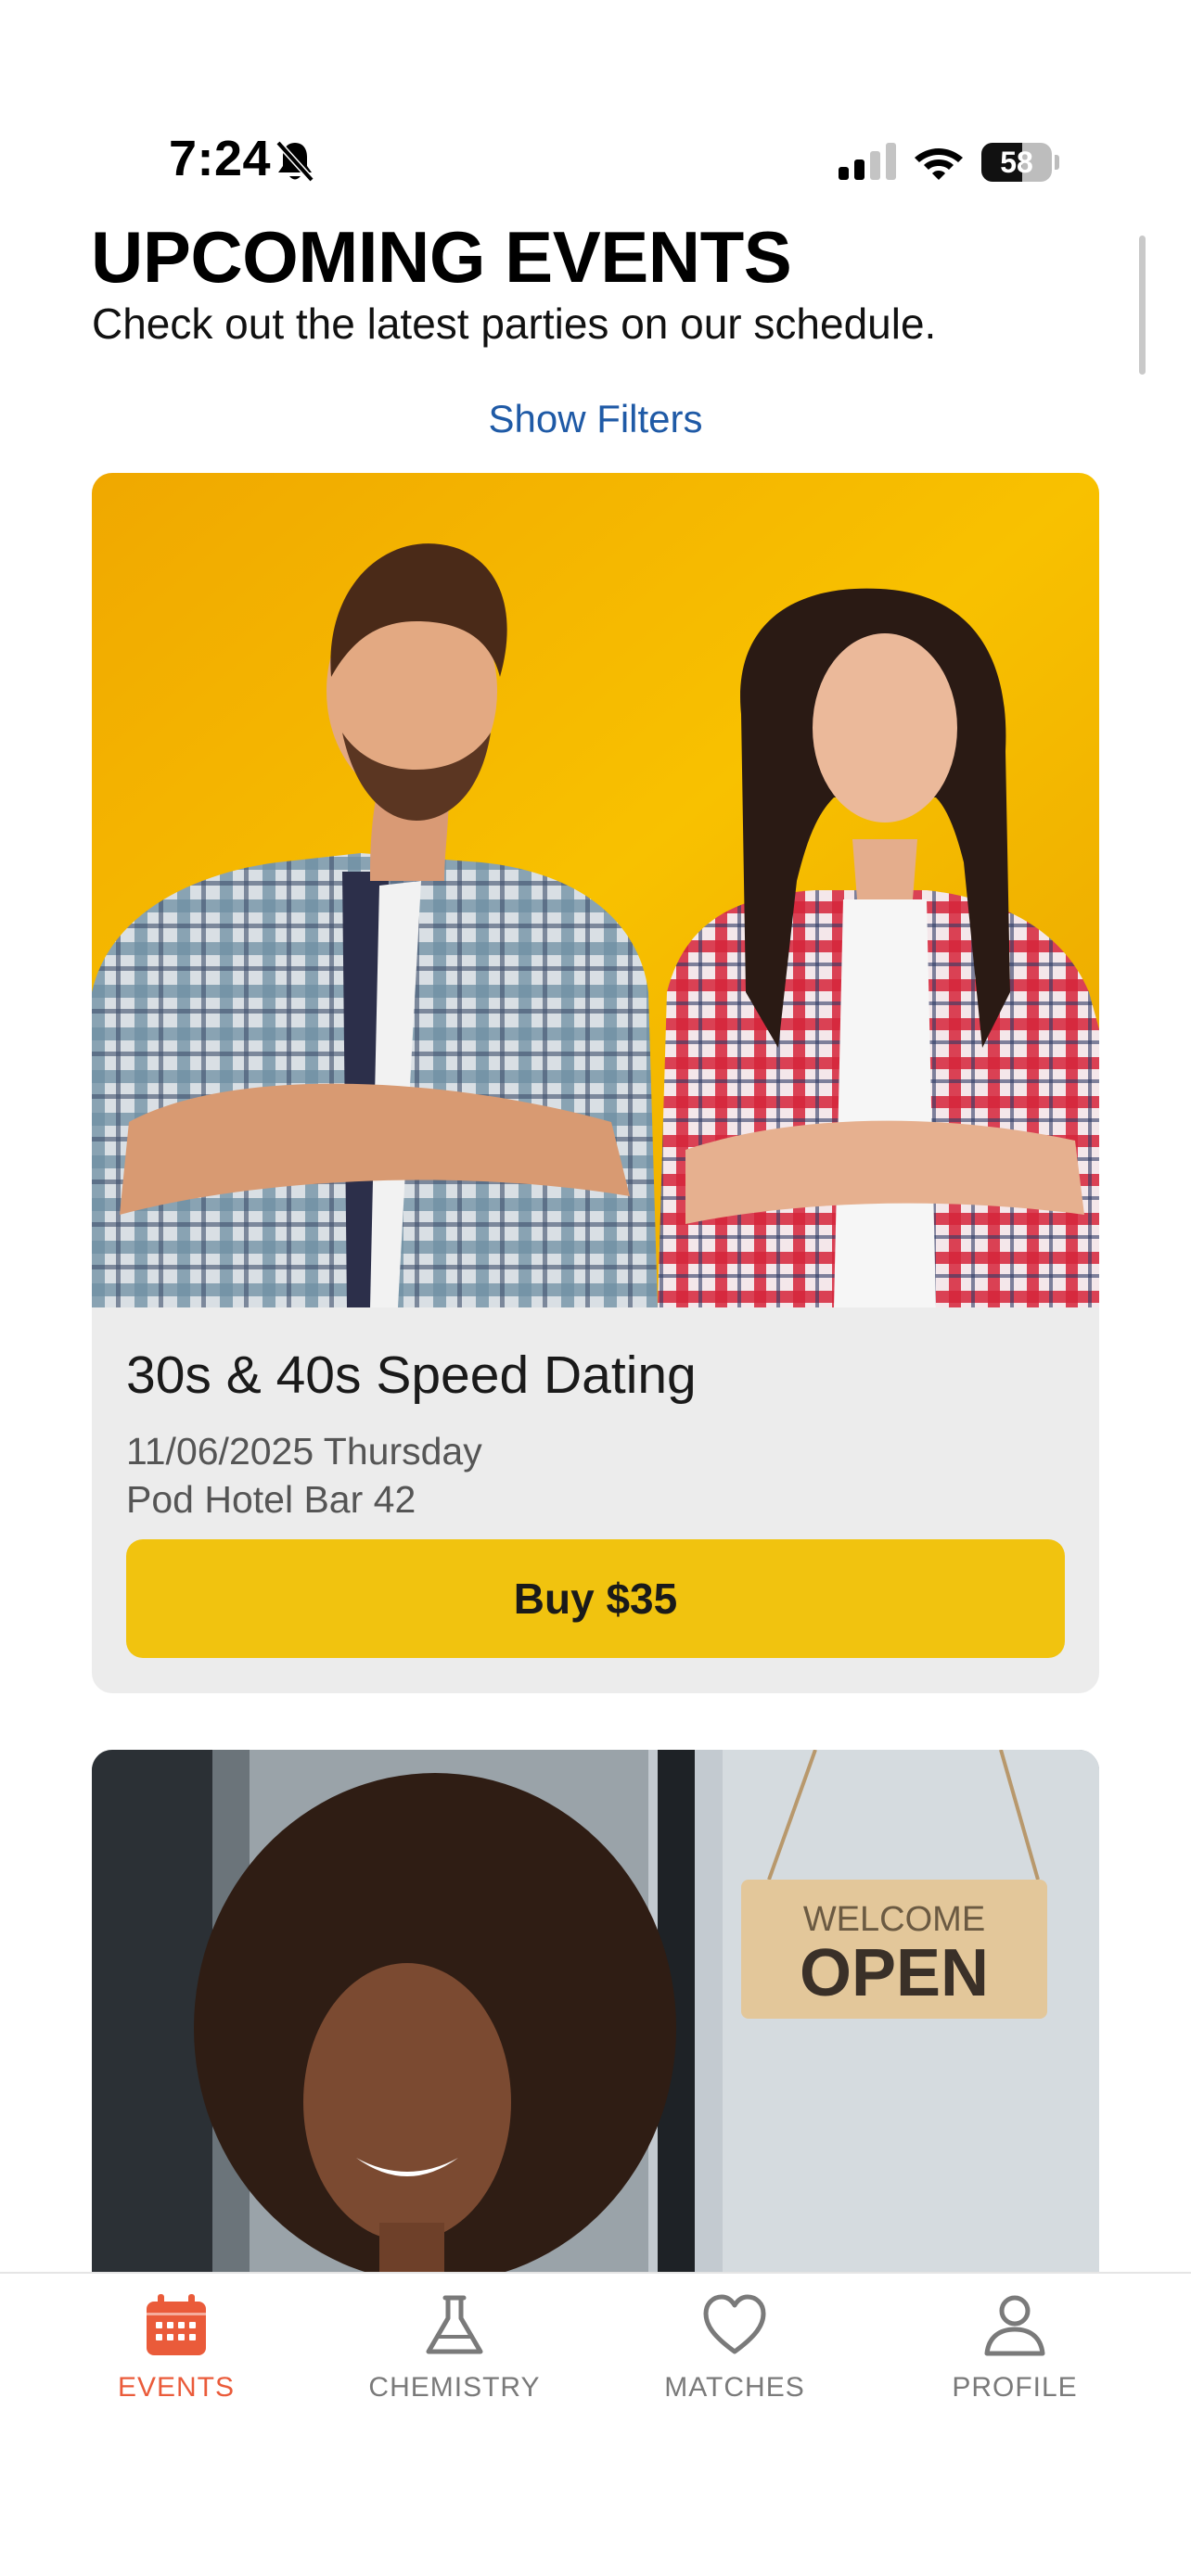  Describe the element at coordinates (304, 1451) in the screenshot. I see `event-date: 11/06/2025 Thursday` at that location.